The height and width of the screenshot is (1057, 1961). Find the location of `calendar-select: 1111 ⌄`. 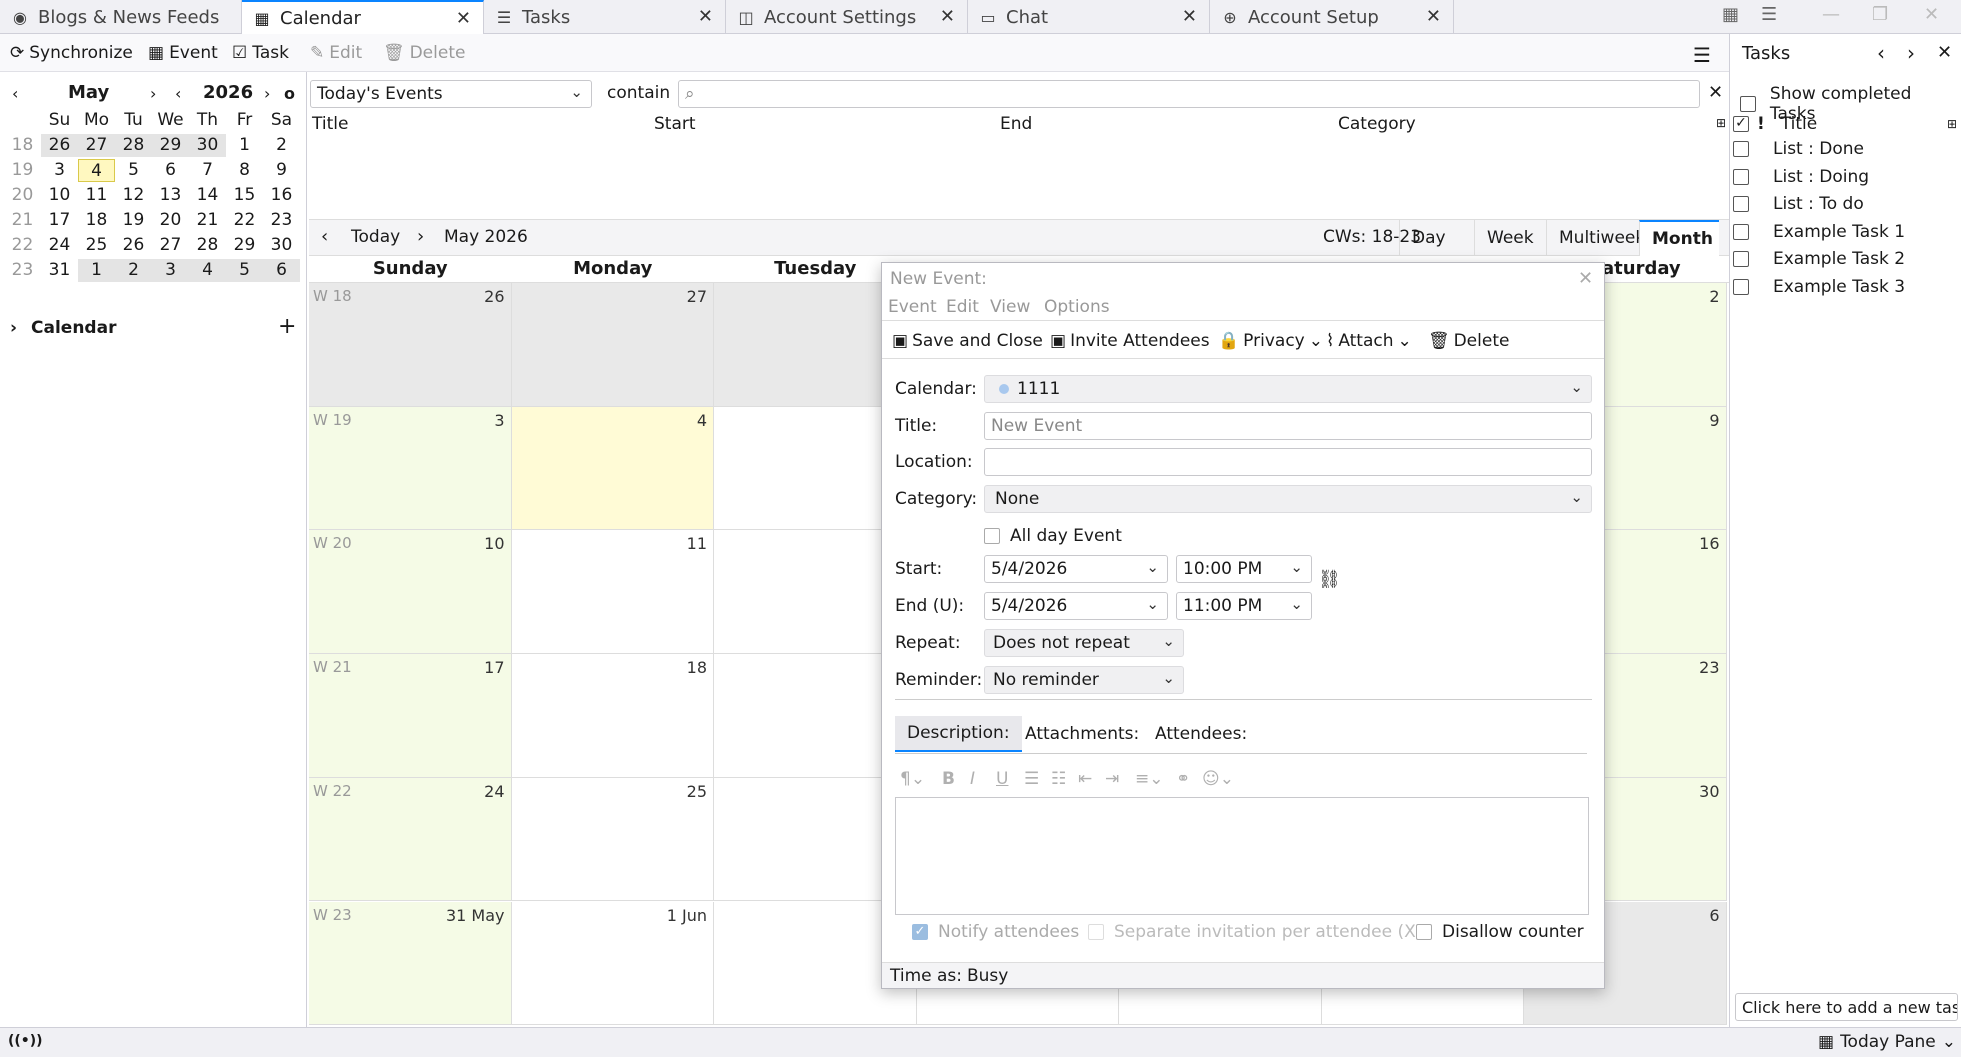

calendar-select: 1111 ⌄ is located at coordinates (1288, 389).